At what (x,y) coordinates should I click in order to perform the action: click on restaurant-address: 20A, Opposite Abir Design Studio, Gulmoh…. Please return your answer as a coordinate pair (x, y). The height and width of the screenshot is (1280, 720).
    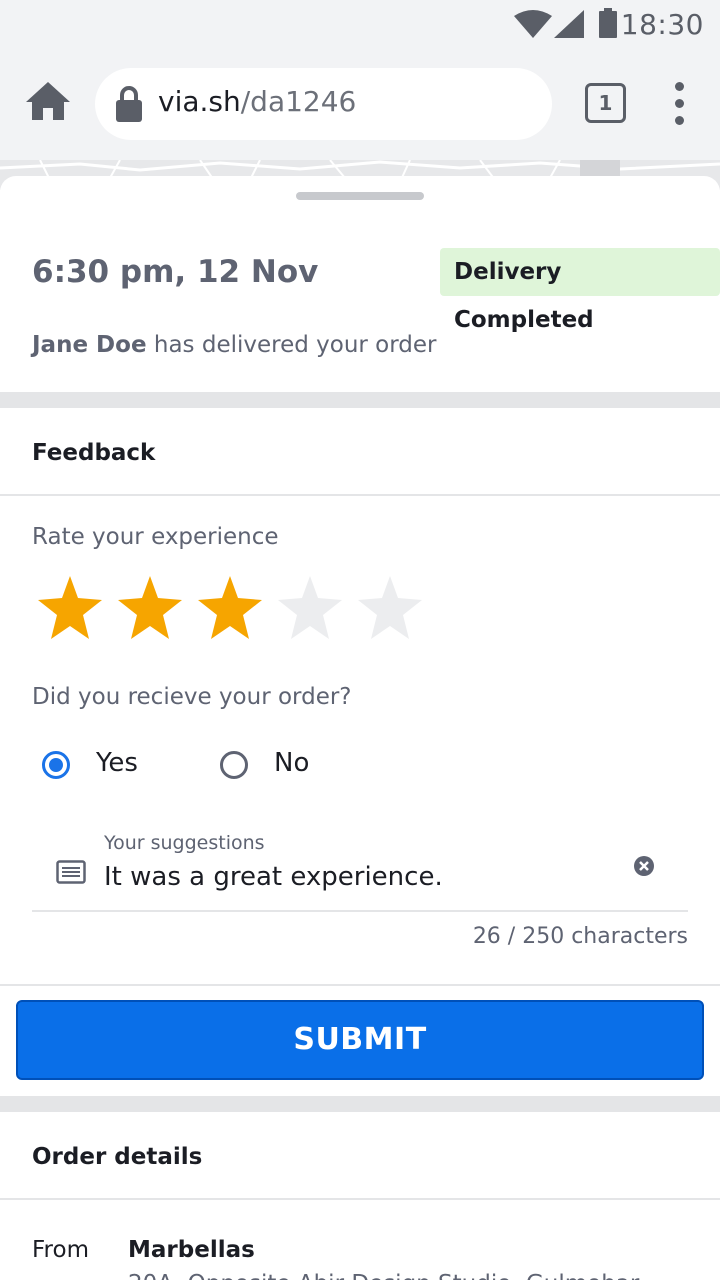
    Looking at the image, I should click on (393, 1275).